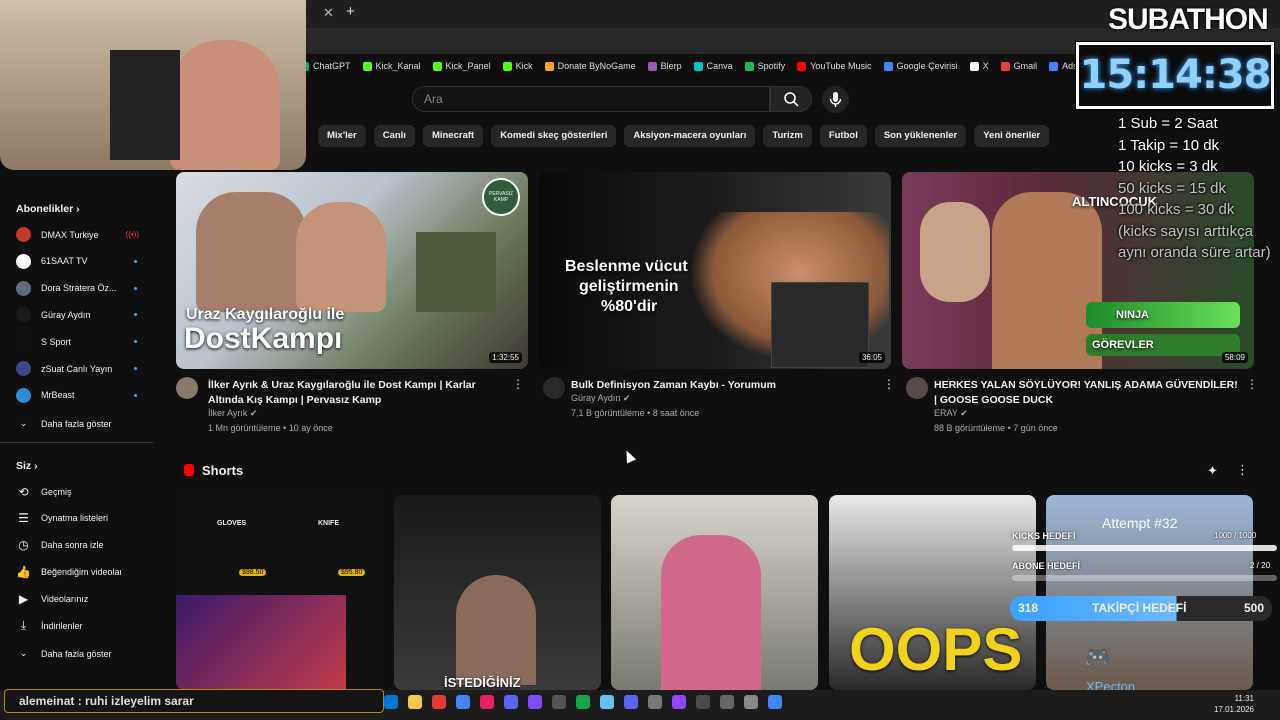  What do you see at coordinates (1234, 704) in the screenshot?
I see `system-clock: 11:31 17.01.2026` at bounding box center [1234, 704].